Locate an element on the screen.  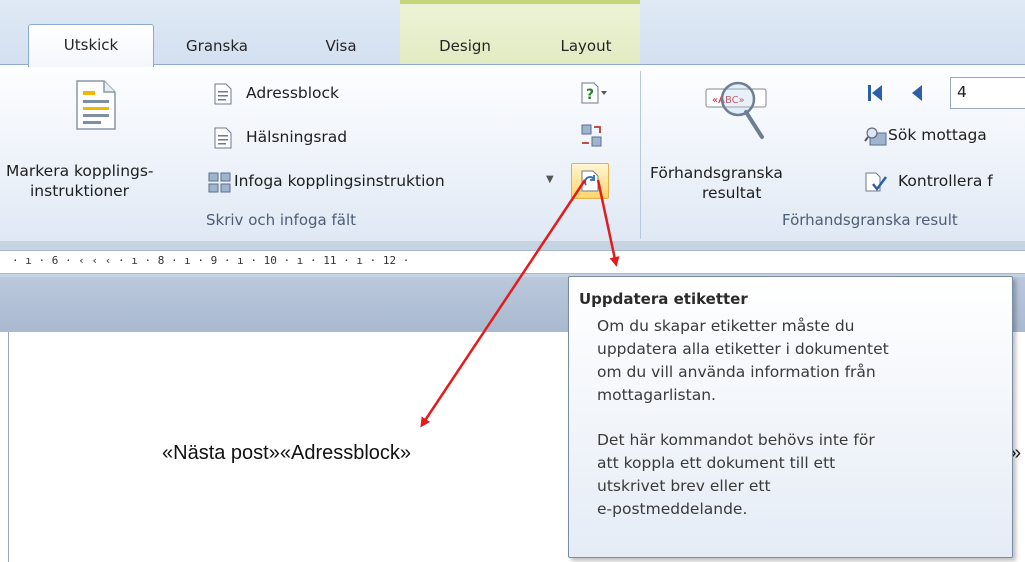
preview-results-label-1: Förhandsgranska is located at coordinates (716, 173).